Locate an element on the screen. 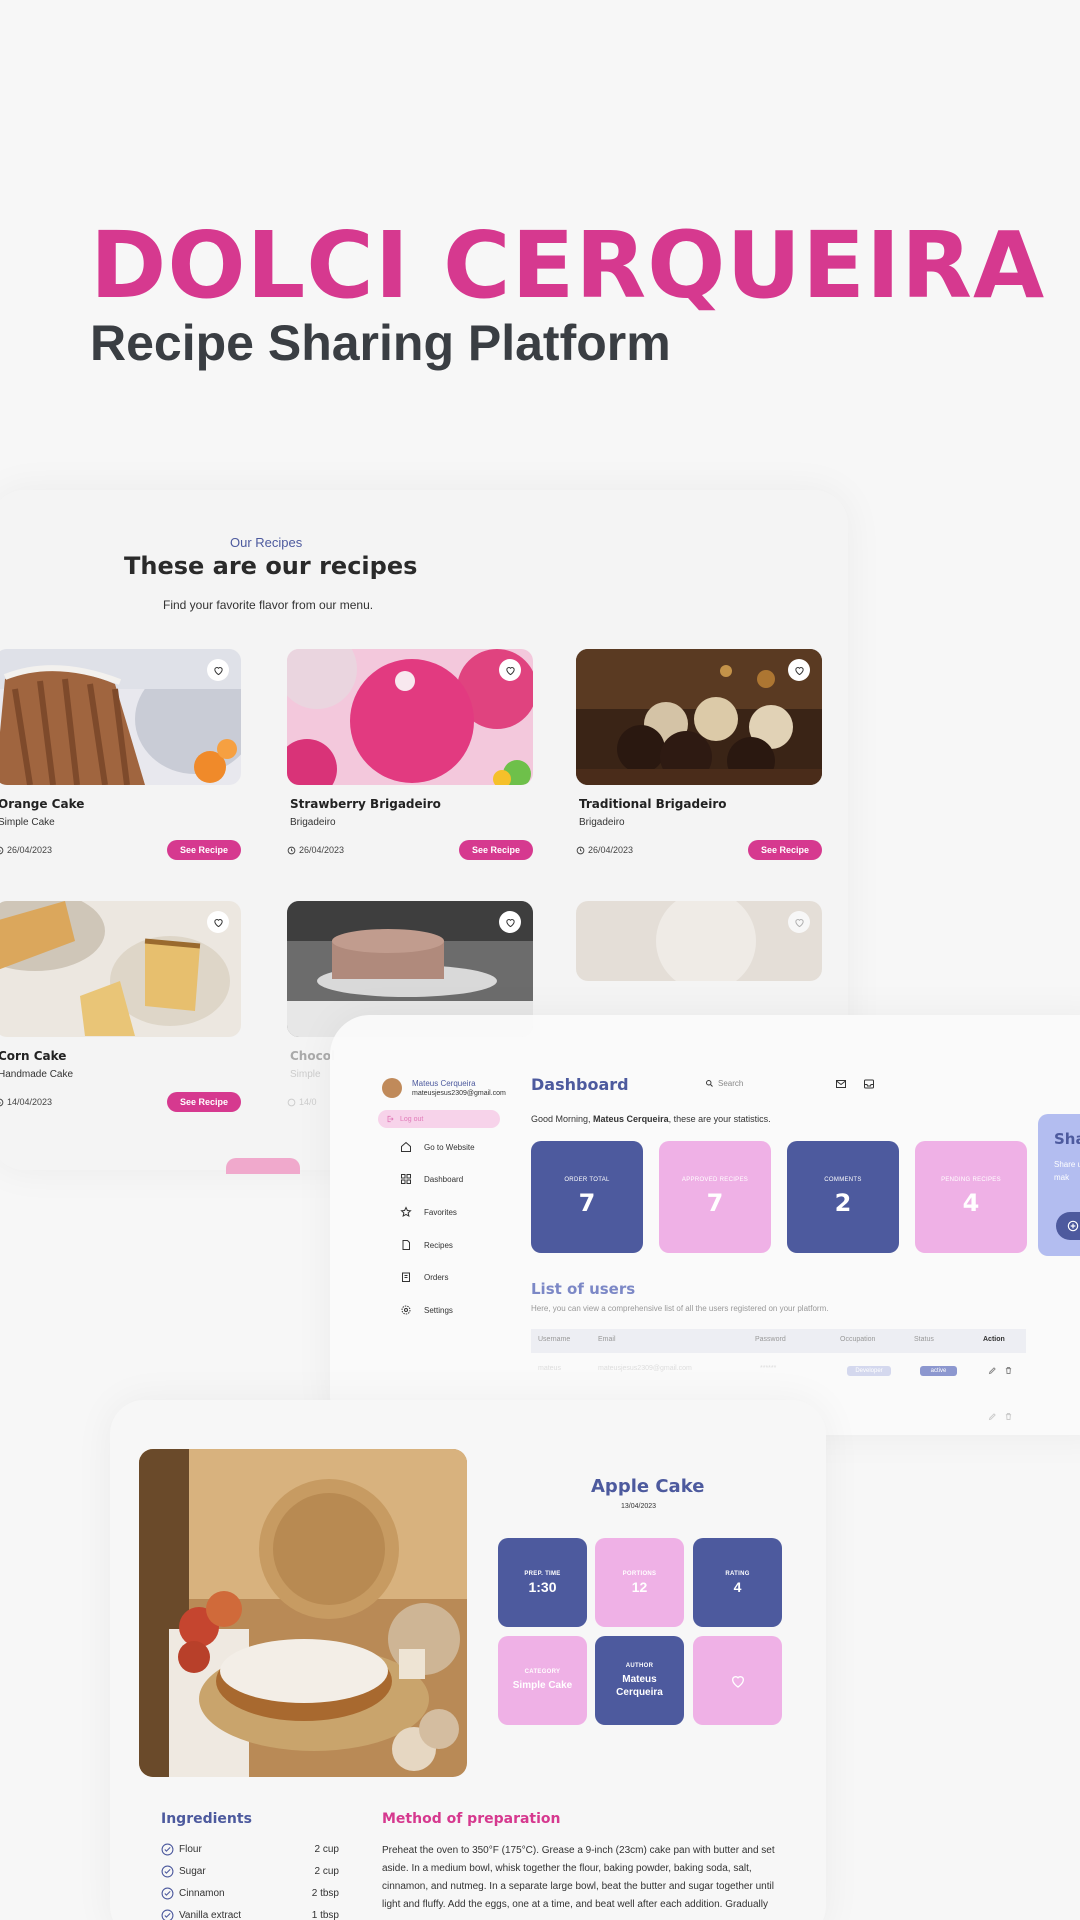 The height and width of the screenshot is (1920, 1080). ingredient-item: Flour 2 cup is located at coordinates (250, 1849).